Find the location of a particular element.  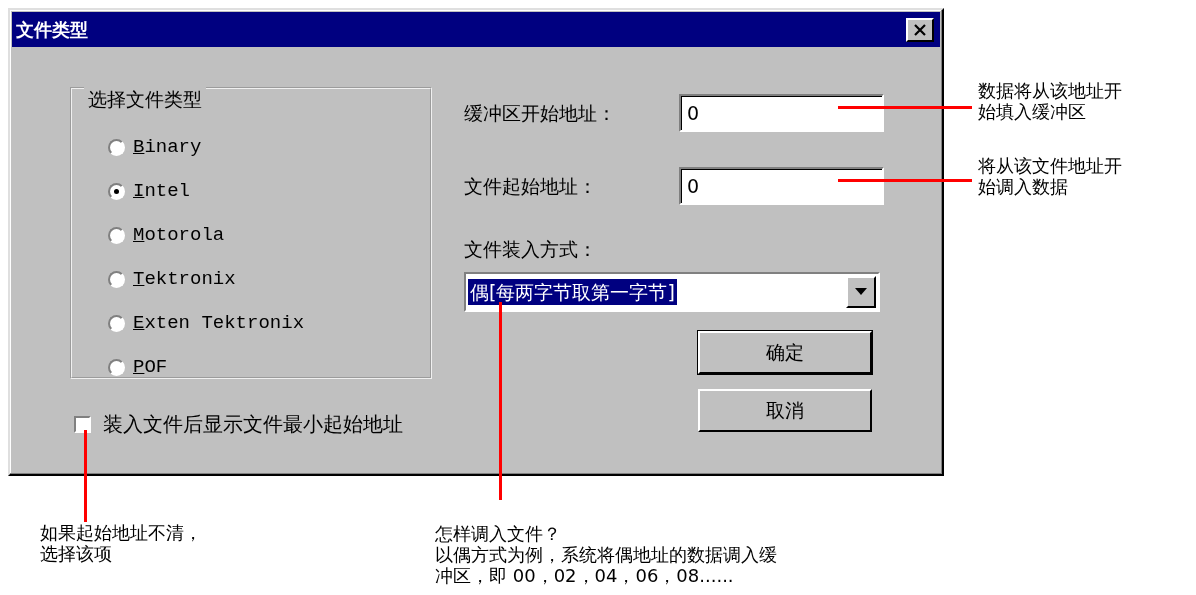

field-label: 缓冲区开始地址： is located at coordinates (540, 113).